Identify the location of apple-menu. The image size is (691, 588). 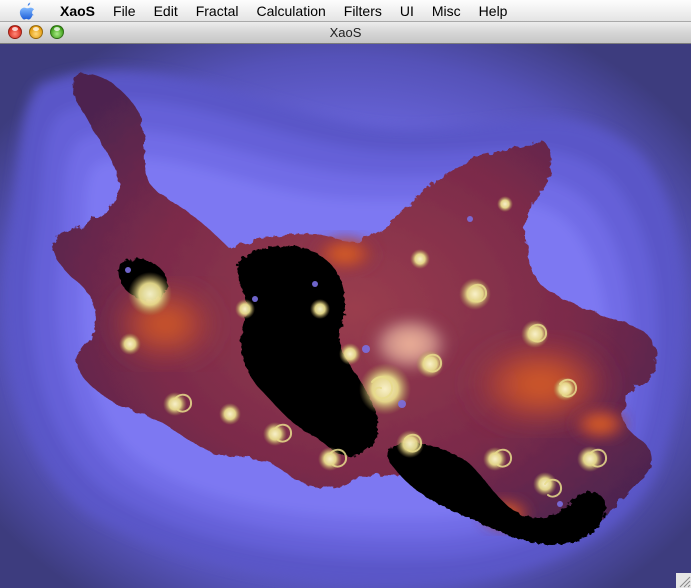
(27, 11).